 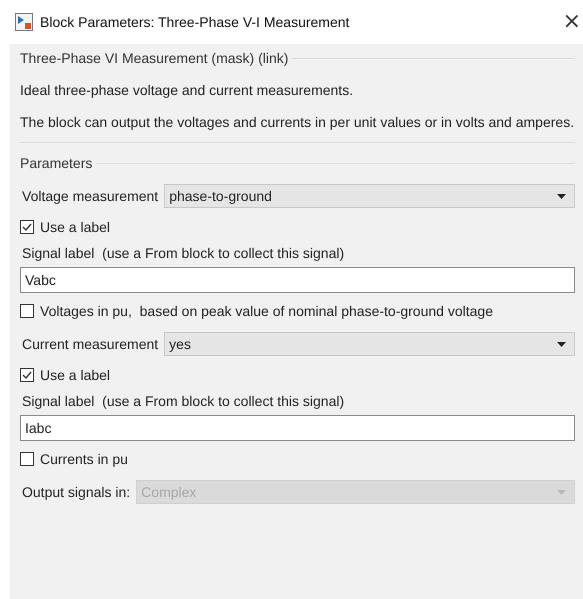 What do you see at coordinates (369, 196) in the screenshot?
I see `dropdown: phase-to-ground` at bounding box center [369, 196].